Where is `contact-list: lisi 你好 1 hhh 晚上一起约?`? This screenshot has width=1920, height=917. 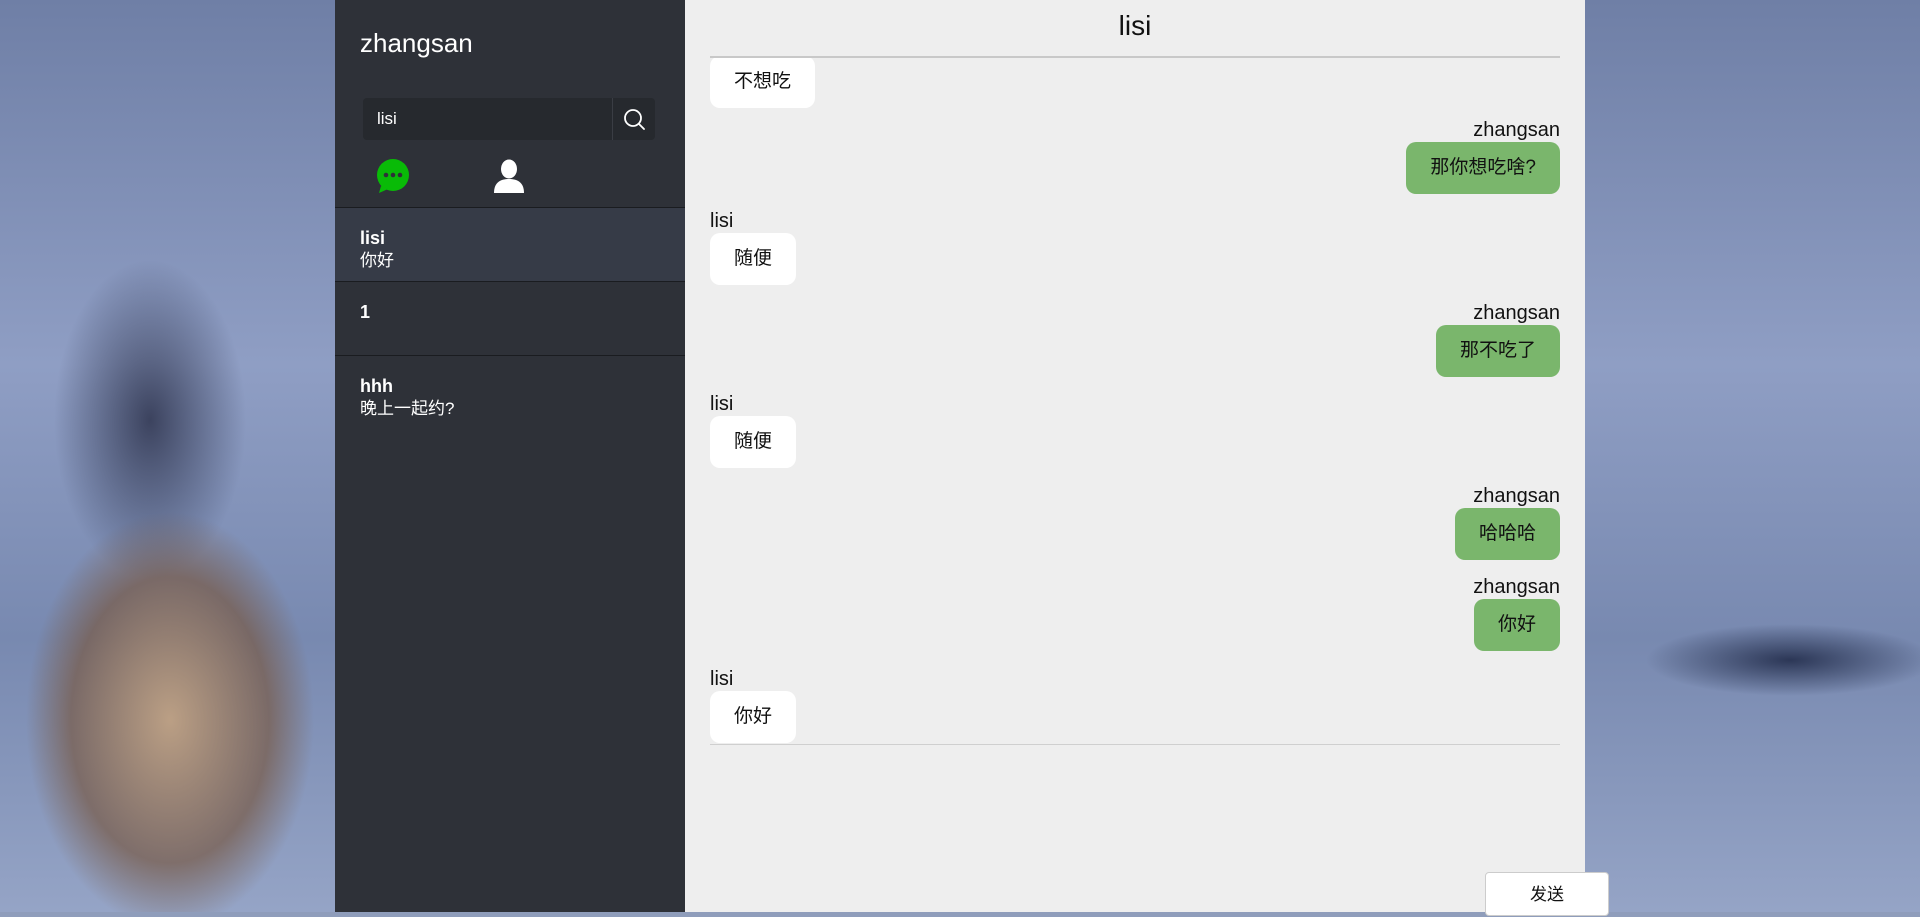 contact-list: lisi 你好 1 hhh 晚上一起约? is located at coordinates (510, 319).